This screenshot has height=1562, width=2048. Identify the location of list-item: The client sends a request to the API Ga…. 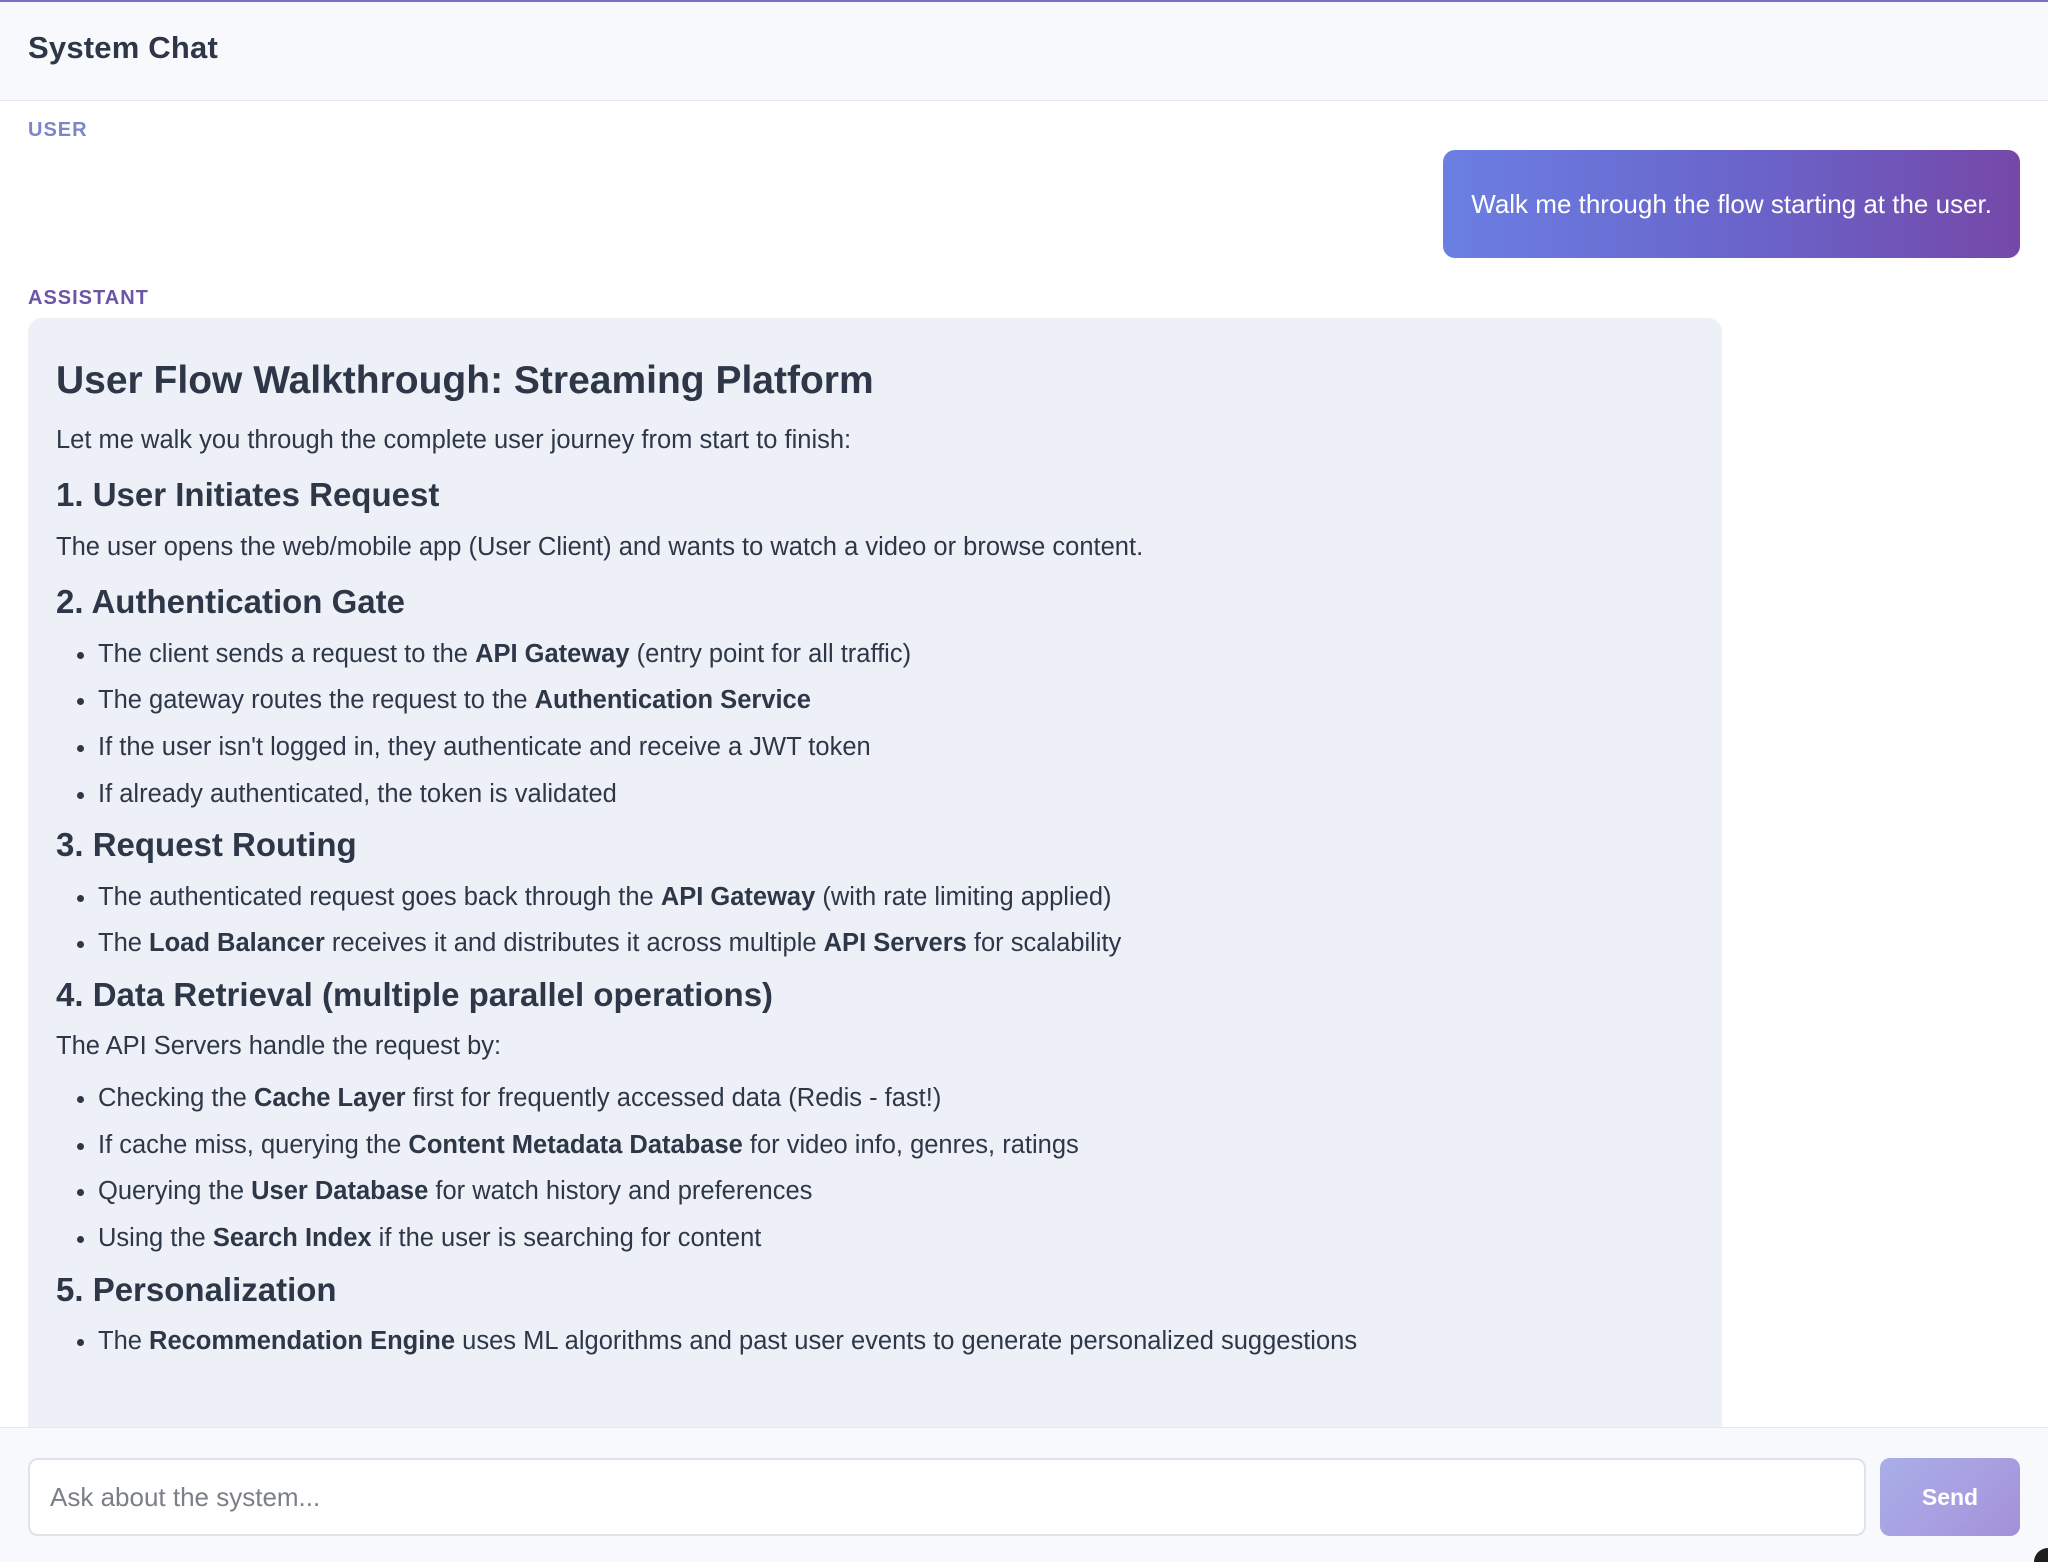
(896, 655).